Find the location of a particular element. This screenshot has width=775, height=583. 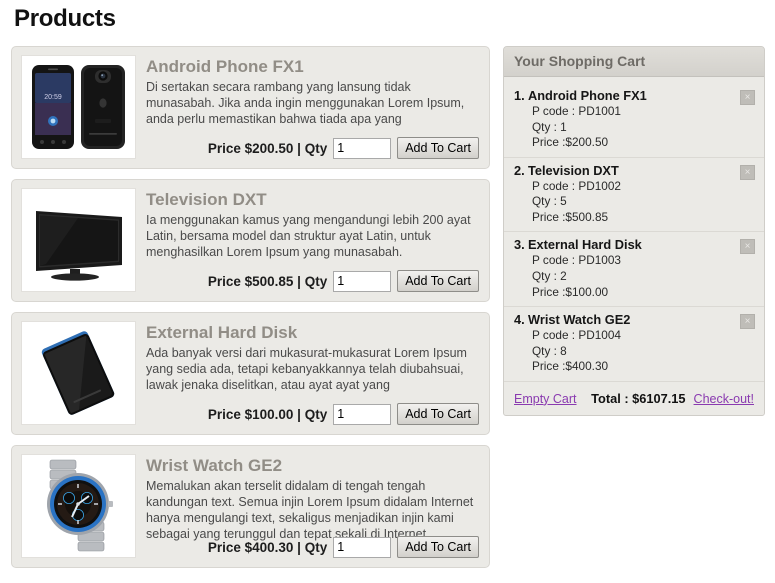

cart-item-title: 1. Android Phone FX1 is located at coordinates (622, 95).